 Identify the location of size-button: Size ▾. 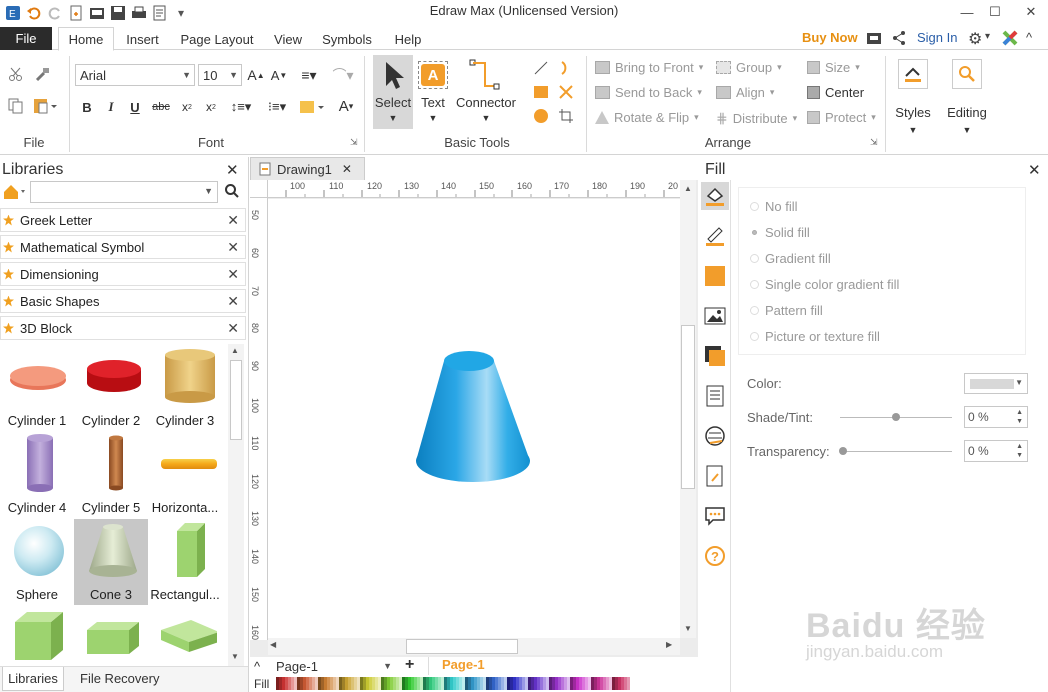
(833, 67).